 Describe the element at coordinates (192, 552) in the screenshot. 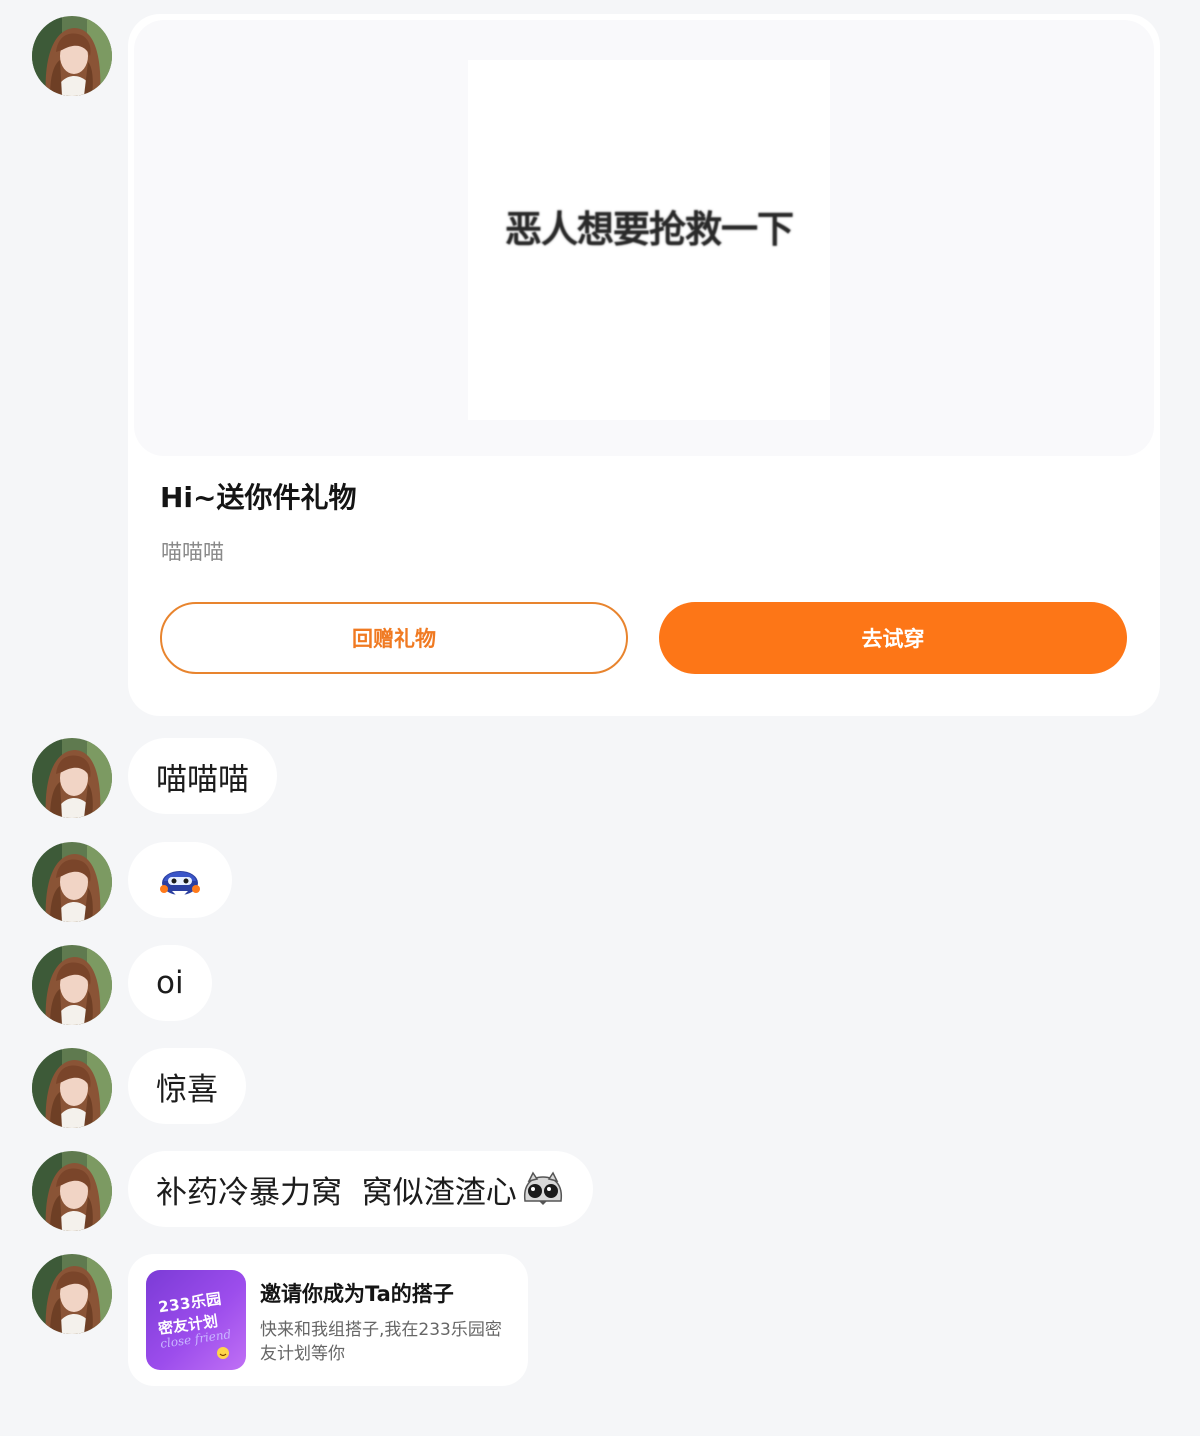

I see `gift-subtitle: 喵喵喵` at that location.